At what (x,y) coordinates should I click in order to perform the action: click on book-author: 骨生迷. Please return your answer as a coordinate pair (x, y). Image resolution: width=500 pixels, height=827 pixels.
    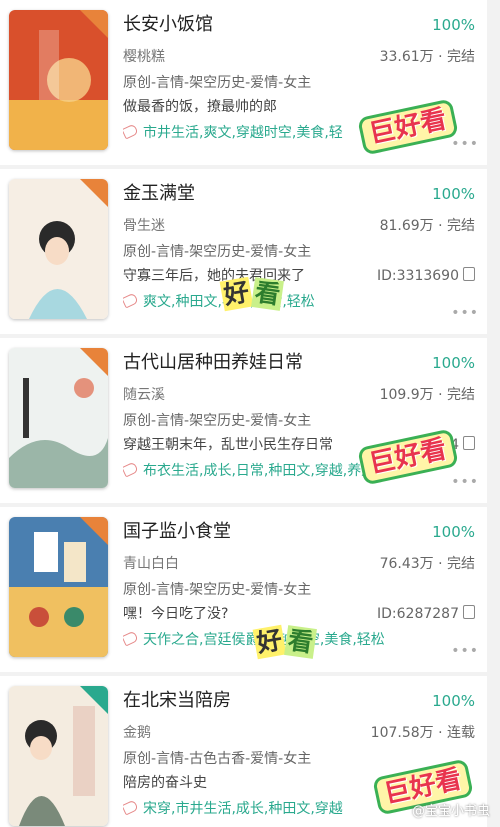
    Looking at the image, I should click on (144, 226).